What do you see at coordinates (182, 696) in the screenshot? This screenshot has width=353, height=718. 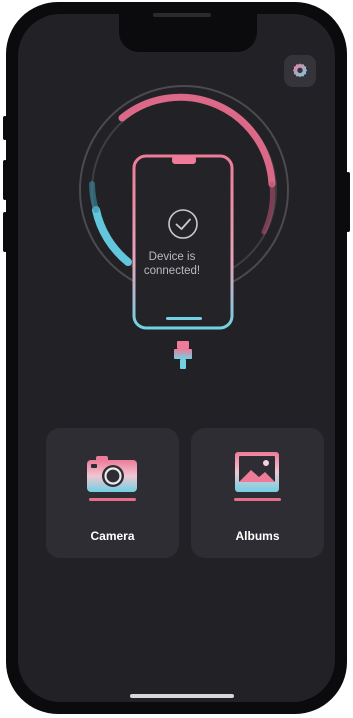 I see `home-indicator` at bounding box center [182, 696].